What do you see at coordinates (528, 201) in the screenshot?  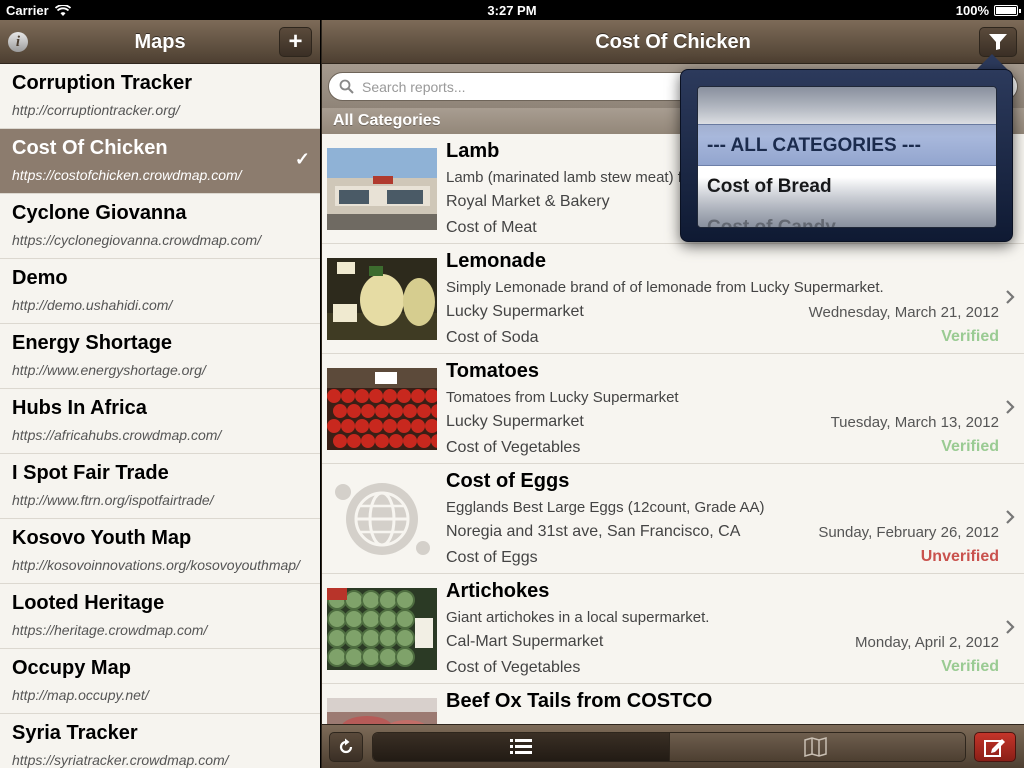 I see `report-location: Royal Market & Bakery` at bounding box center [528, 201].